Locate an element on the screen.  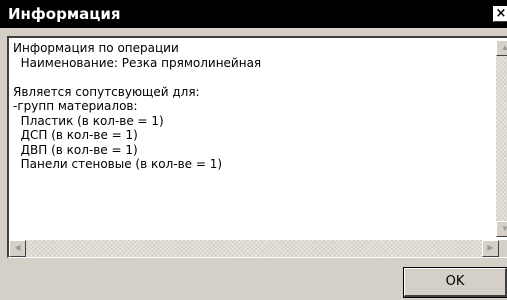
scroll-left-icon: ◀ is located at coordinates (17, 248).